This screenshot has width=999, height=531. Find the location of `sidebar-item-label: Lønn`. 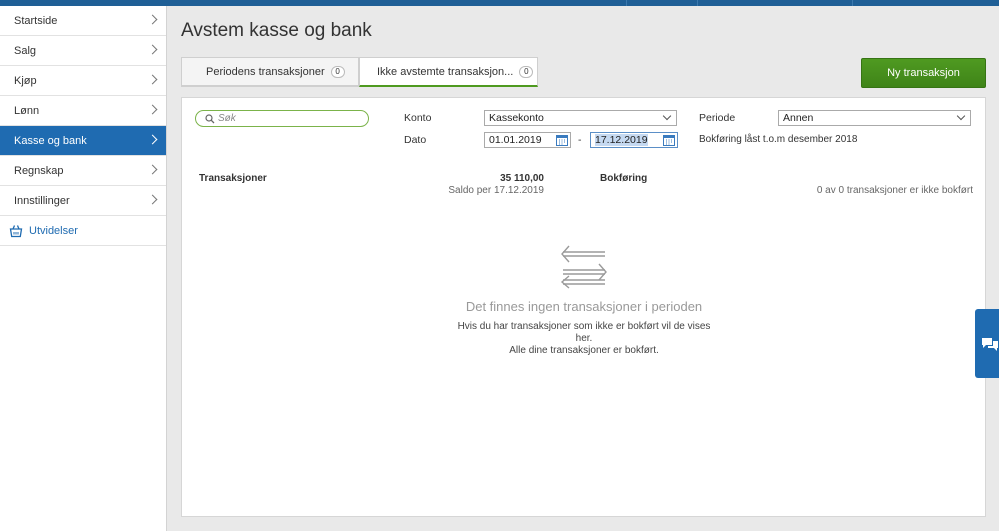

sidebar-item-label: Lønn is located at coordinates (27, 110).